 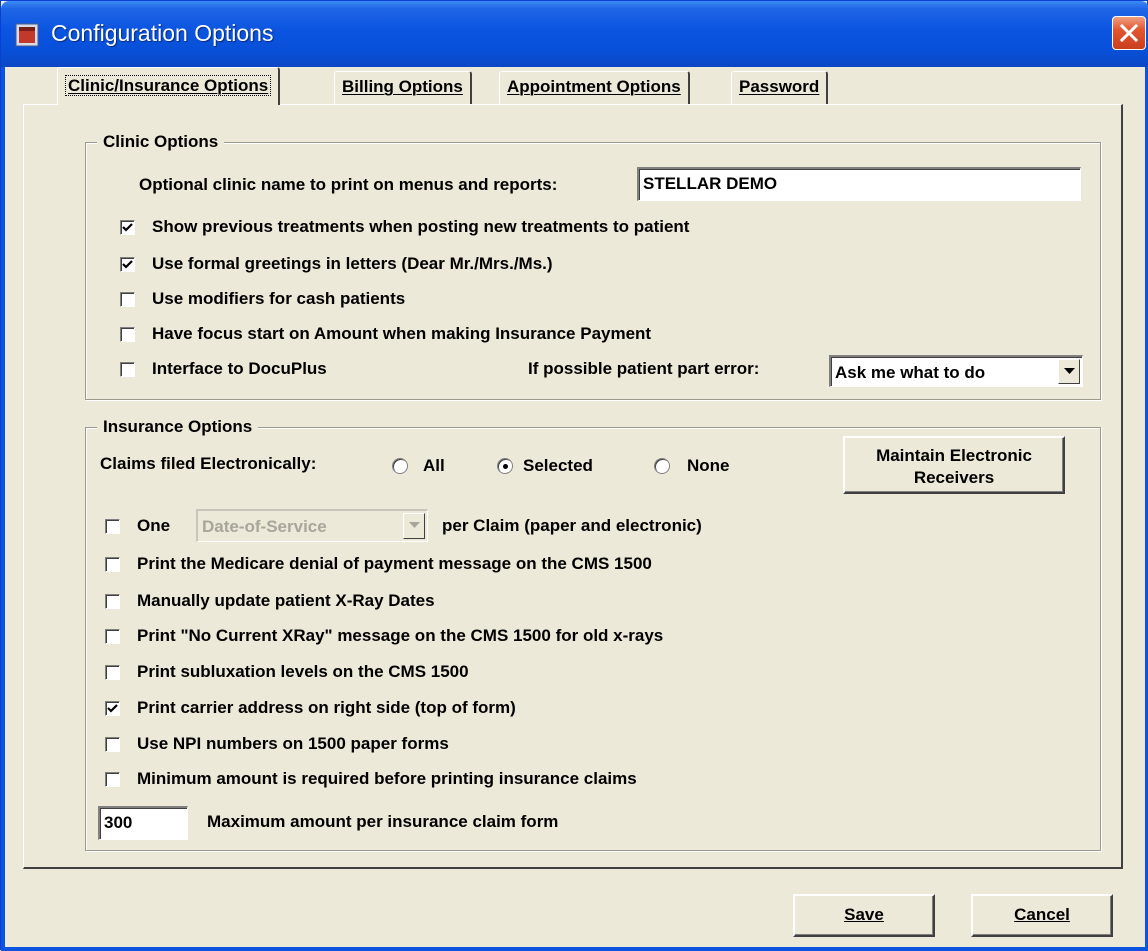 I want to click on tab-clinic-insurance: Clinic/Insurance Options, so click(x=169, y=86).